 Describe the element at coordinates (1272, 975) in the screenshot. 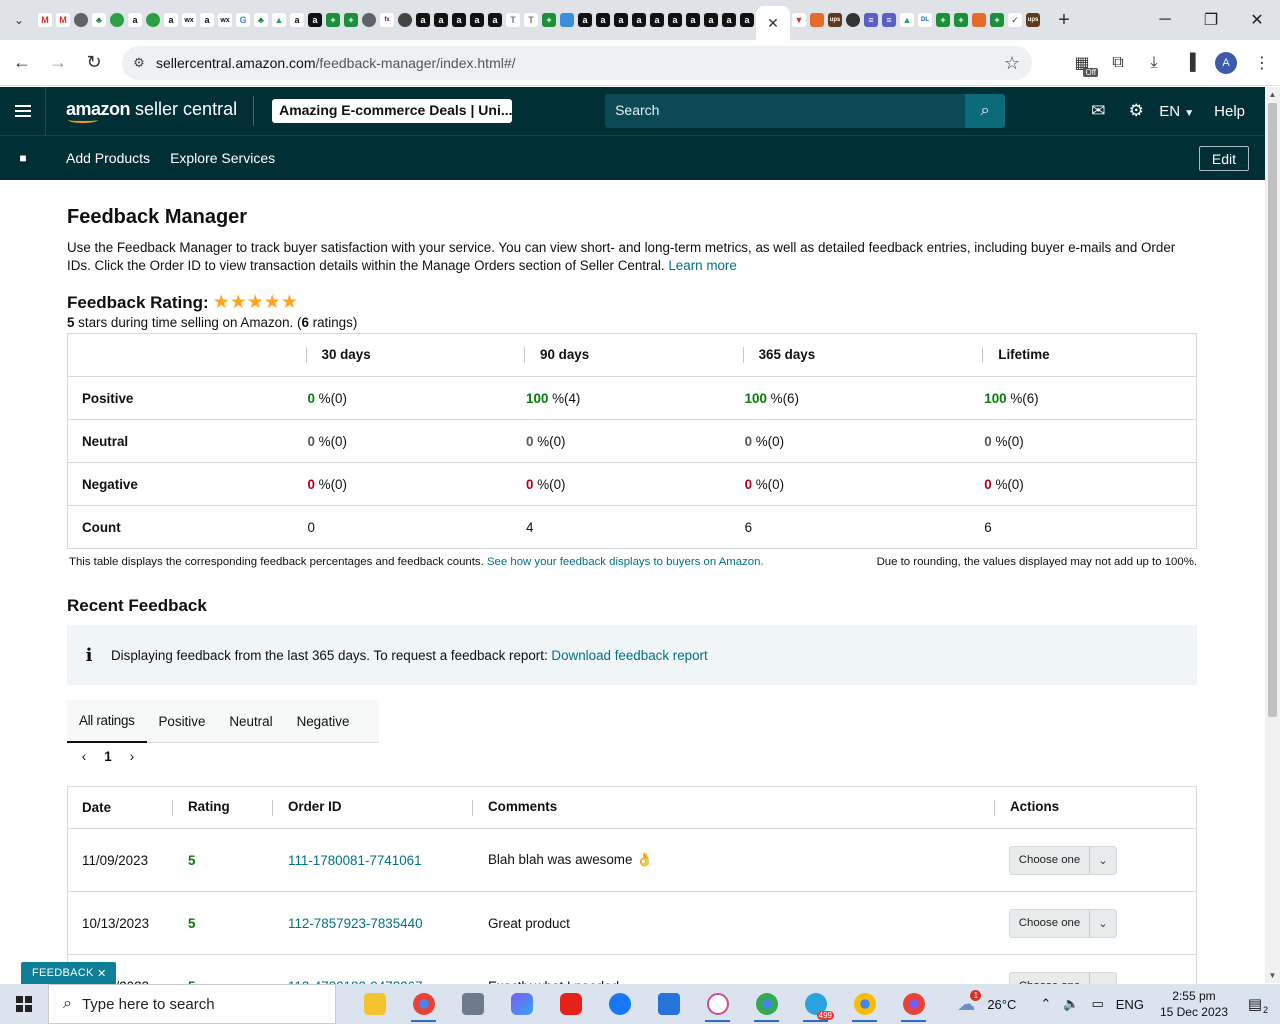

I see `scroll-down-arrow-icon: ▼` at that location.